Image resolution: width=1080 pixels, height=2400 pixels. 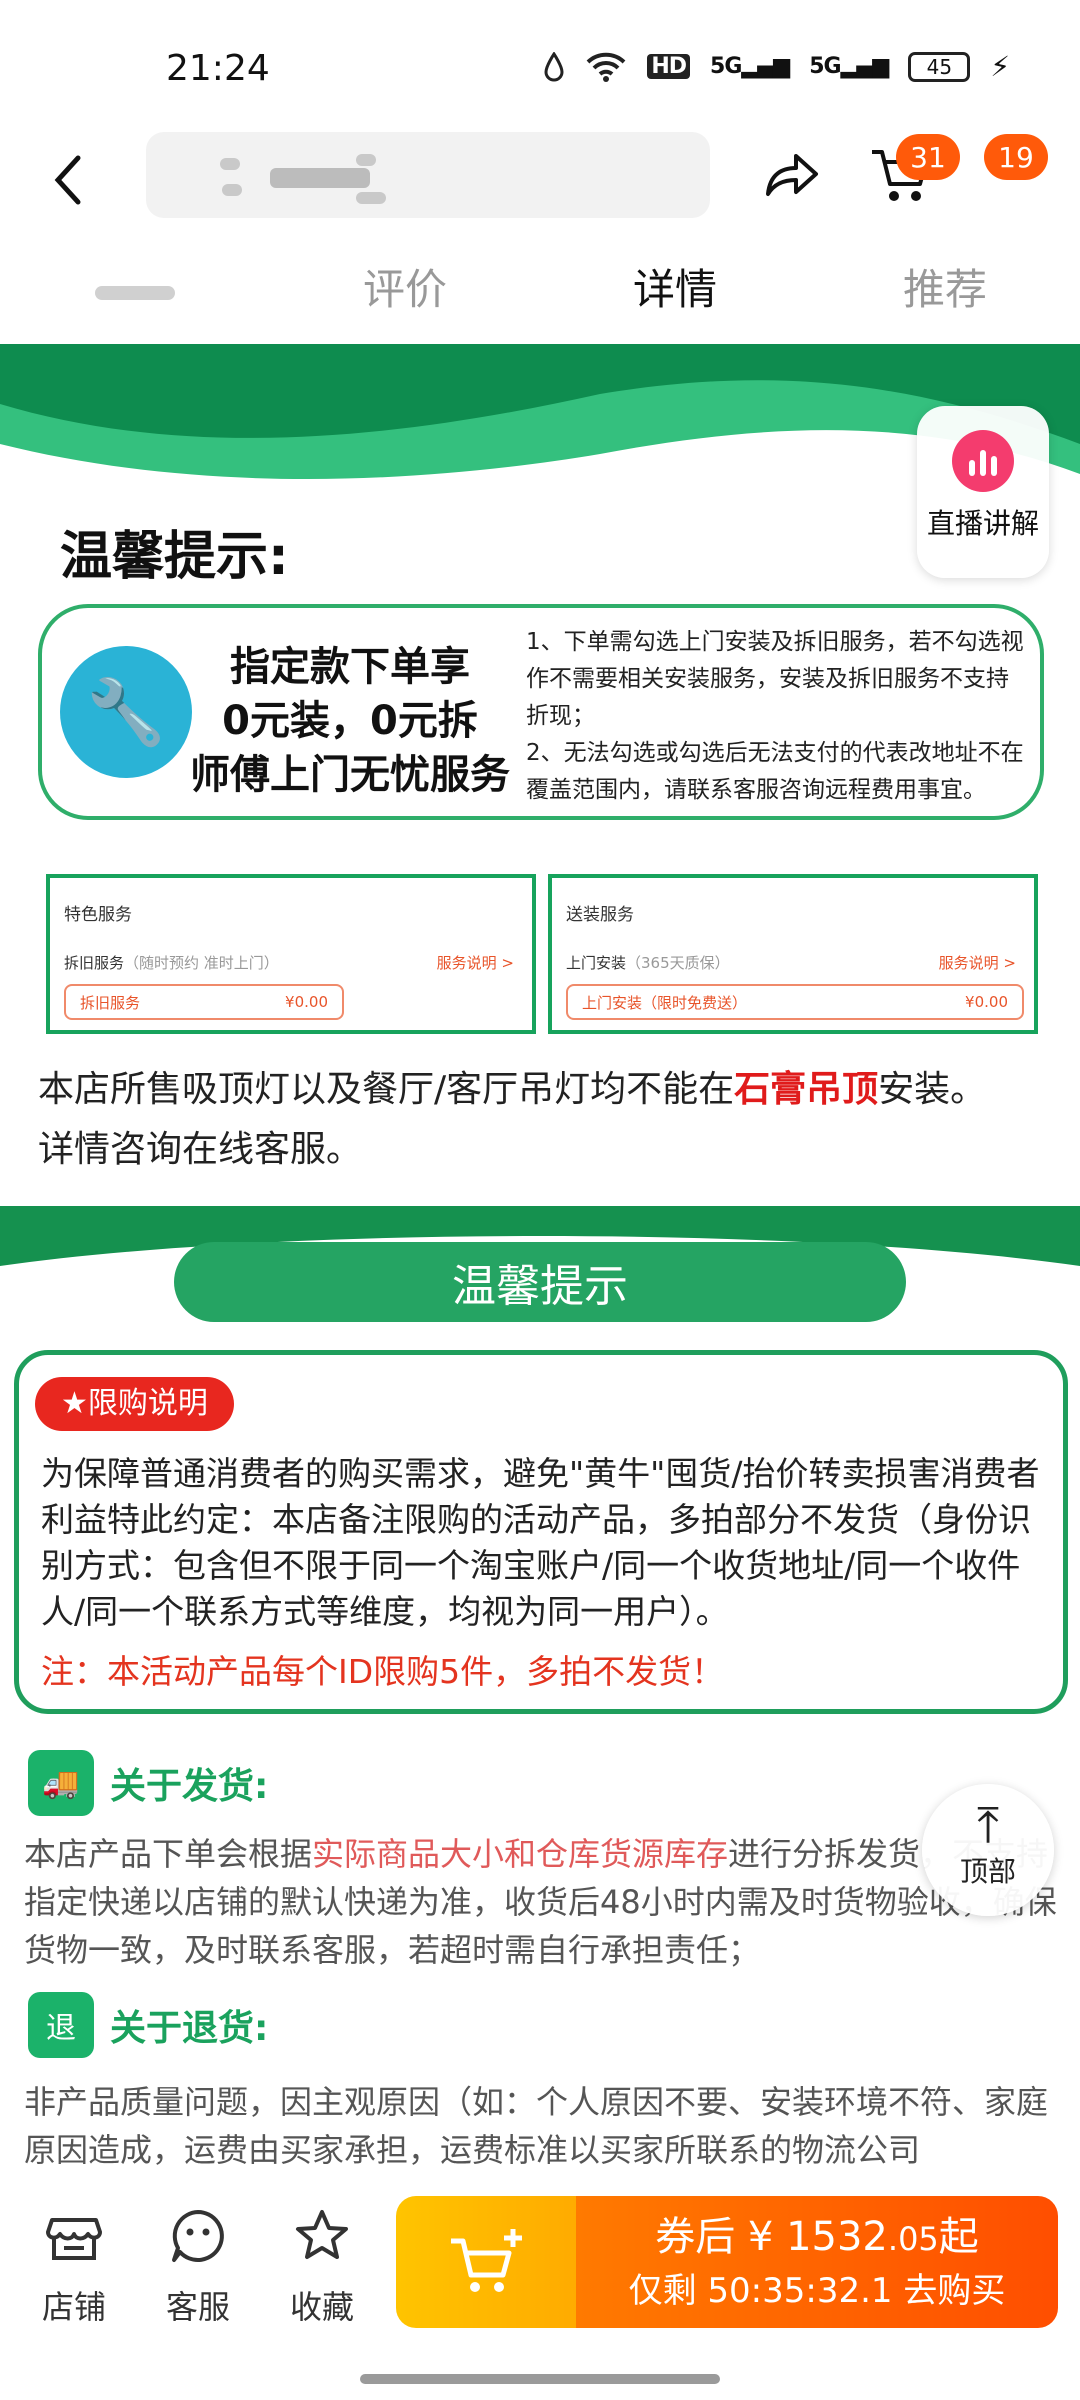 I want to click on bottom-action-bar: 店铺 客服 收藏 券后 ¥ 1532.05起 仅剩 50:35:32.1 去购买, so click(x=540, y=2287).